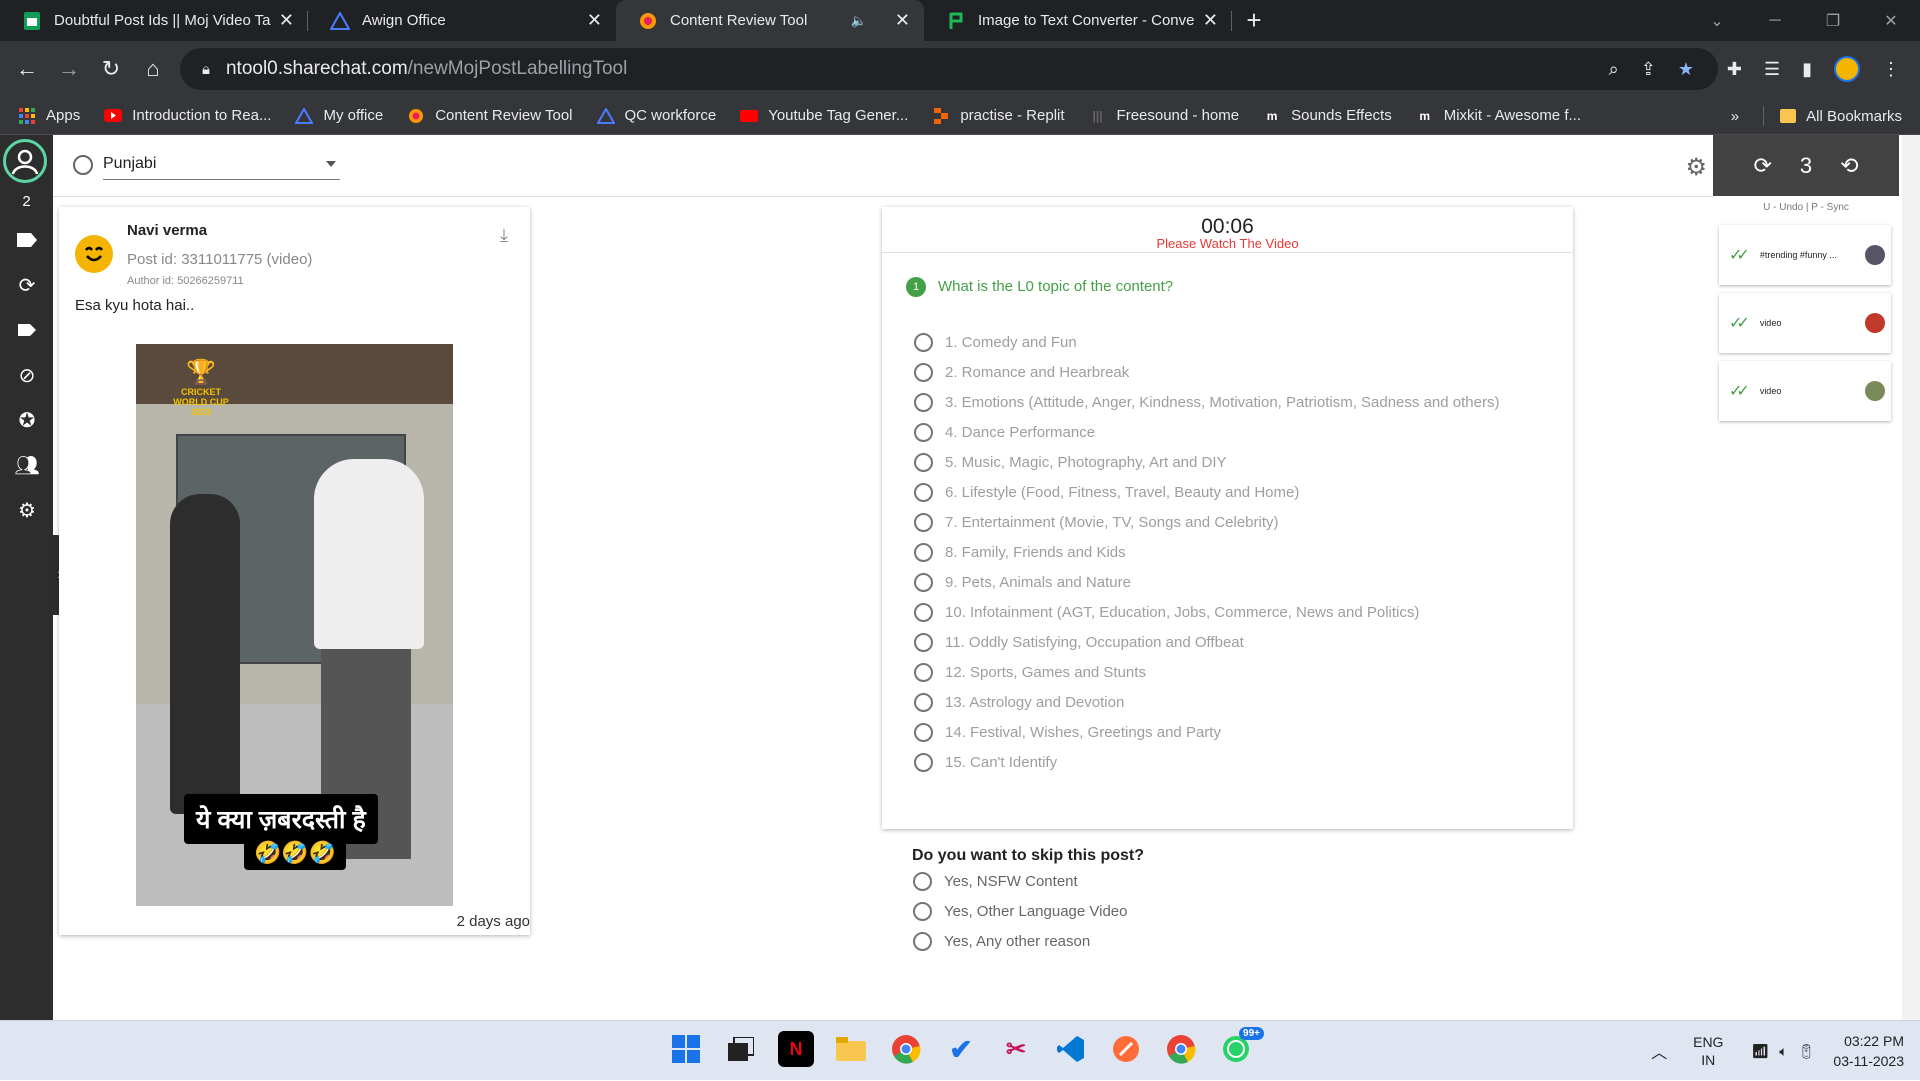  I want to click on topic-option: 15. Can't Identify, so click(985, 762).